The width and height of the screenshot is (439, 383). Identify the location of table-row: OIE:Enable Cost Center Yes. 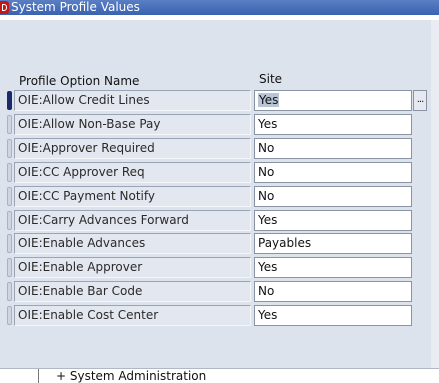
(215, 315).